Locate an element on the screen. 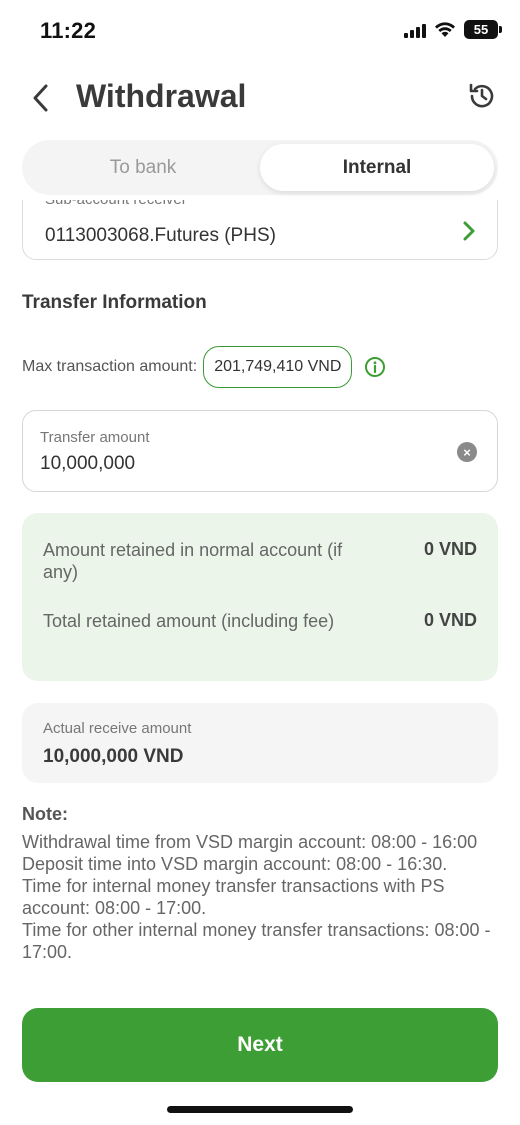  transfer-amount-input is located at coordinates (230, 464).